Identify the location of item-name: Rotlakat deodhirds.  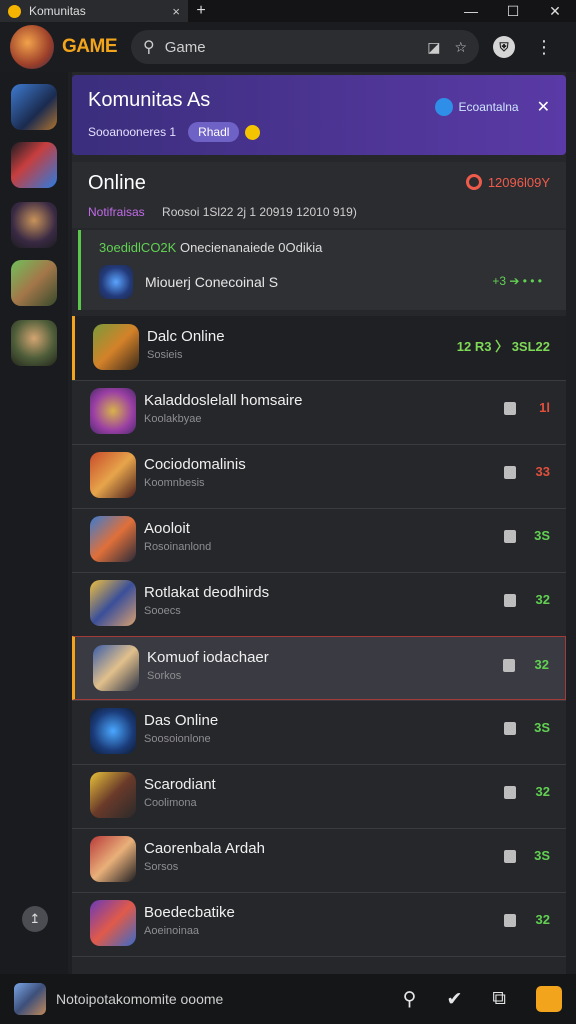
(207, 592).